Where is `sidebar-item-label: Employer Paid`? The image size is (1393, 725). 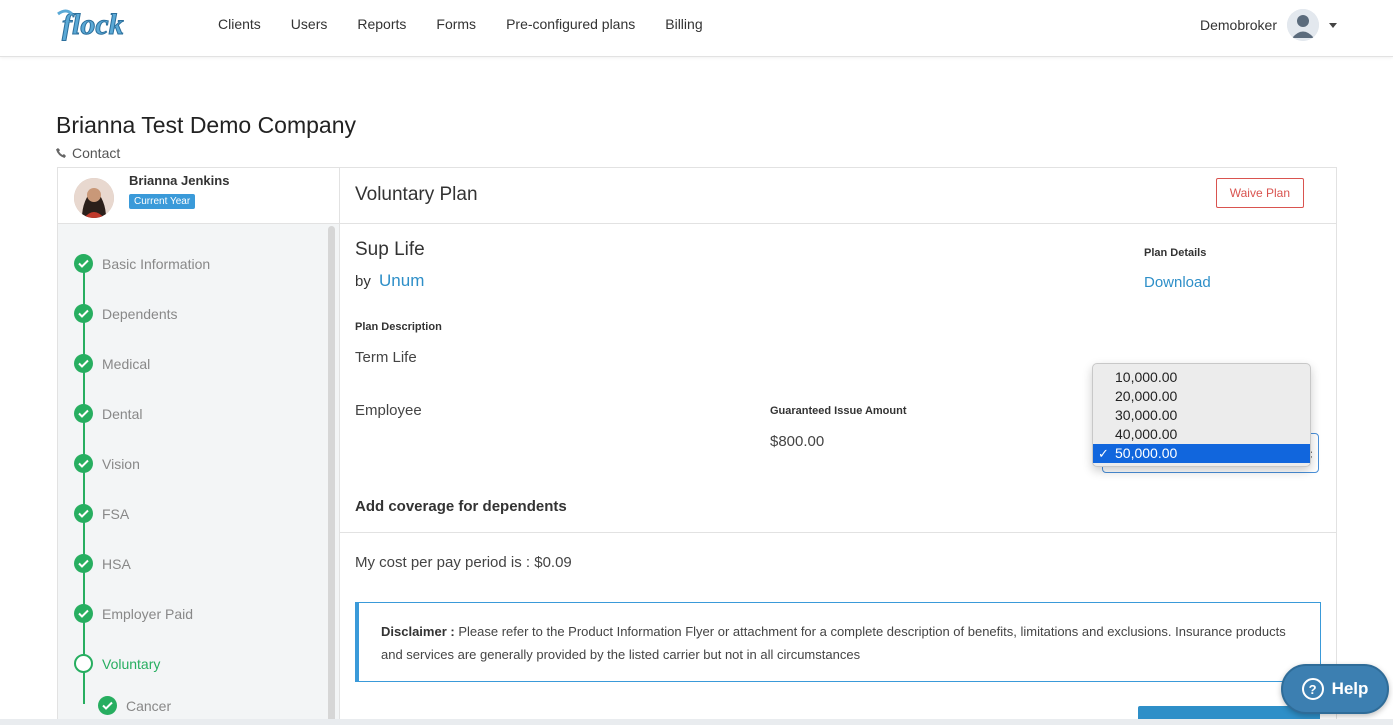 sidebar-item-label: Employer Paid is located at coordinates (148, 613).